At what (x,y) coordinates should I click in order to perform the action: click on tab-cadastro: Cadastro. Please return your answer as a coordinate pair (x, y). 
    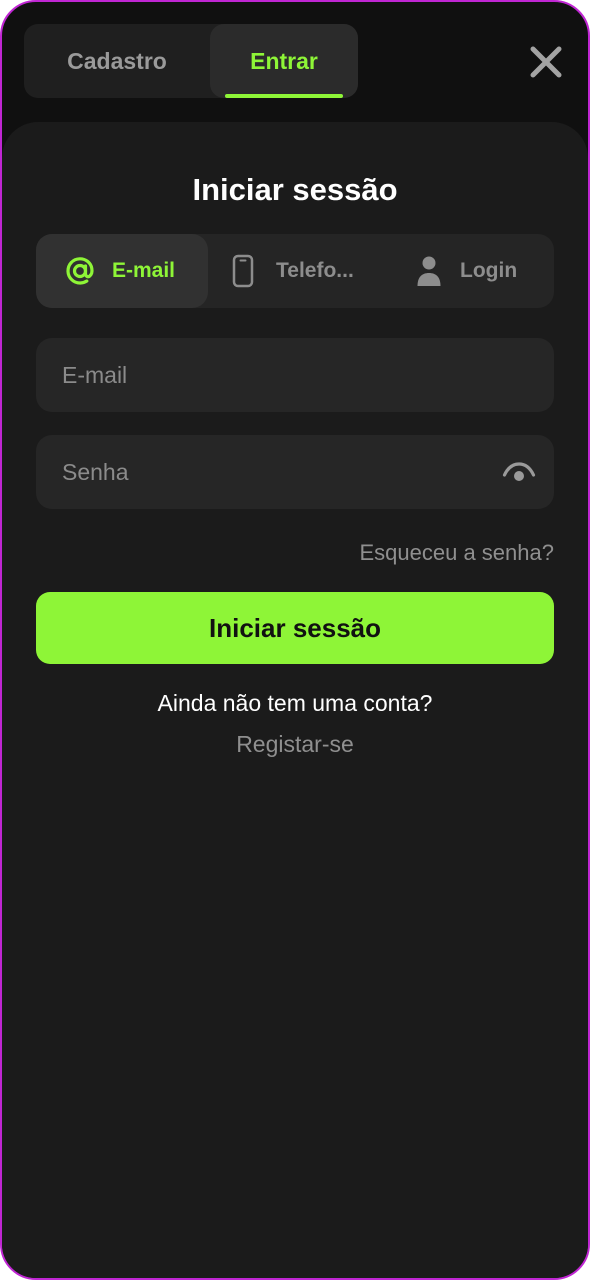
    Looking at the image, I should click on (117, 61).